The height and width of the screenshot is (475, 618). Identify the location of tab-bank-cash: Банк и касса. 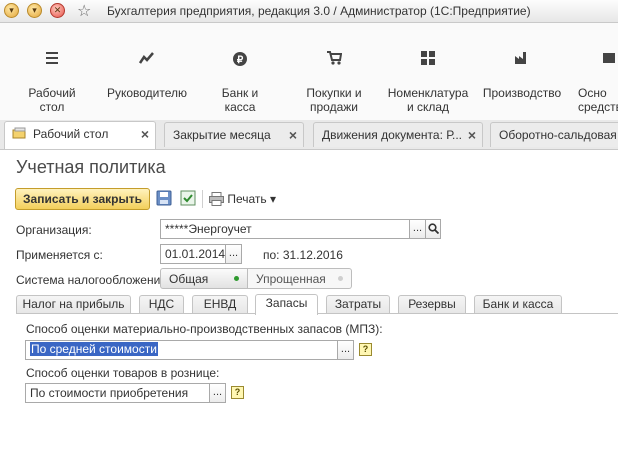
(518, 304).